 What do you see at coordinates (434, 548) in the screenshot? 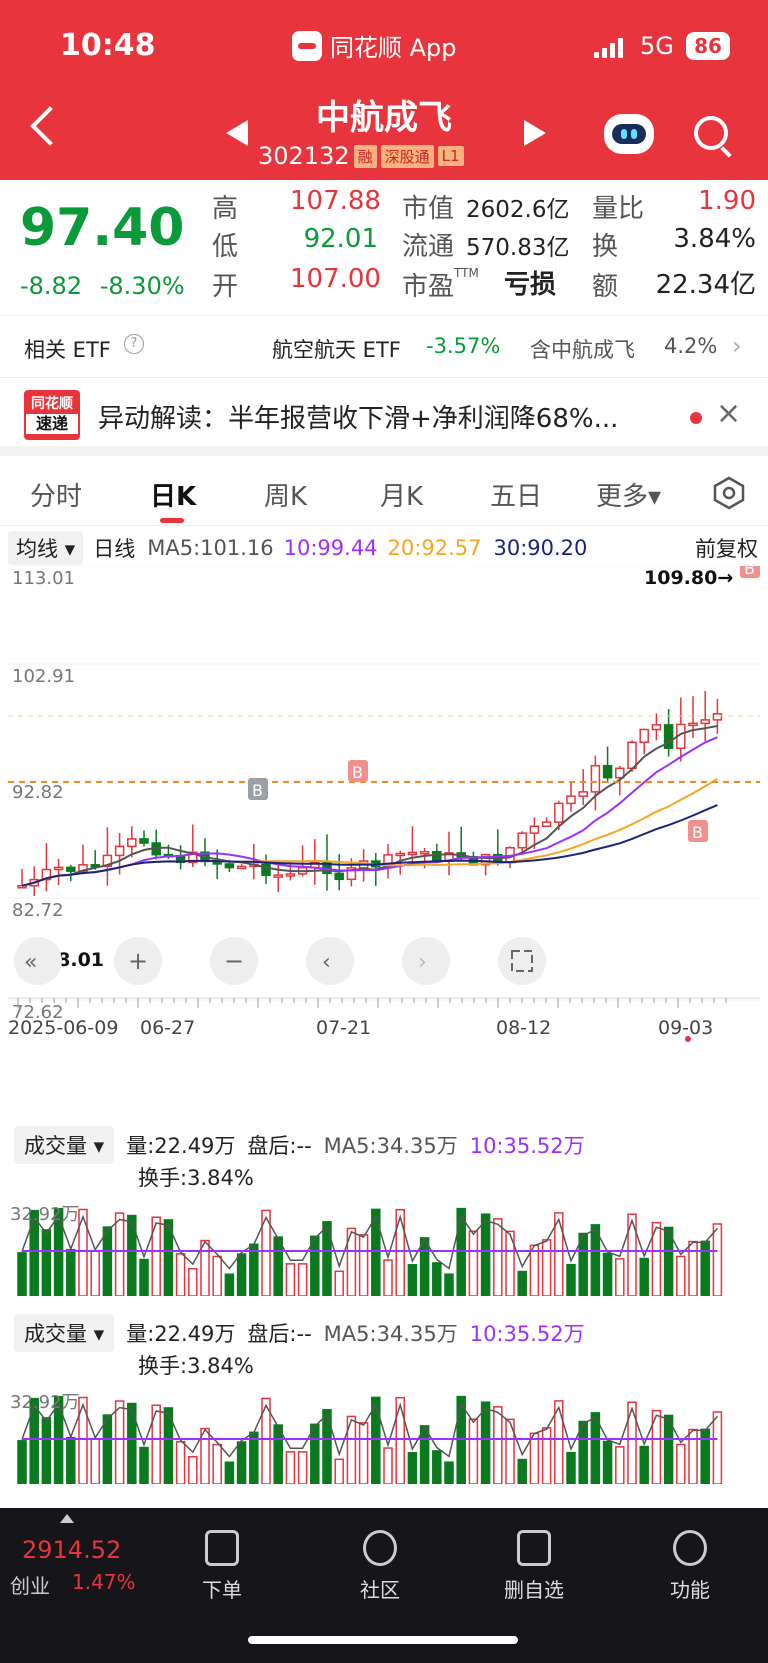
I see `ma20-value: 20:92.57` at bounding box center [434, 548].